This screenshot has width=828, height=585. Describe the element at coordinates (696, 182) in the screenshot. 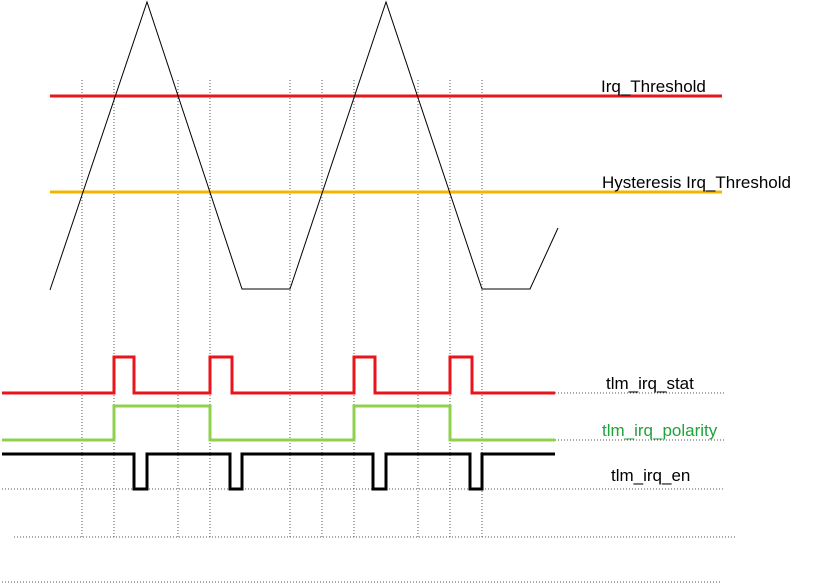

I see `hysteresis-threshold-label: Hysteresis Irq_Threshold` at that location.